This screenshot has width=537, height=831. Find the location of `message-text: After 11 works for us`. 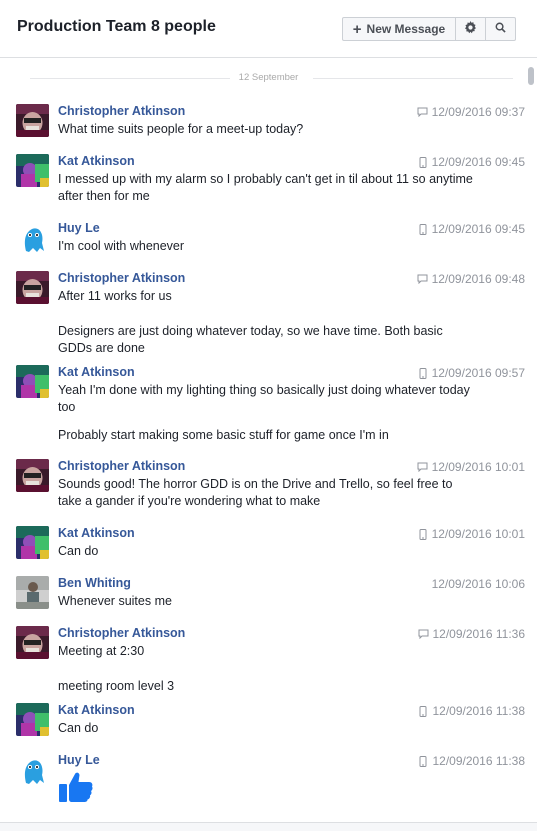

message-text: After 11 works for us is located at coordinates (115, 296).